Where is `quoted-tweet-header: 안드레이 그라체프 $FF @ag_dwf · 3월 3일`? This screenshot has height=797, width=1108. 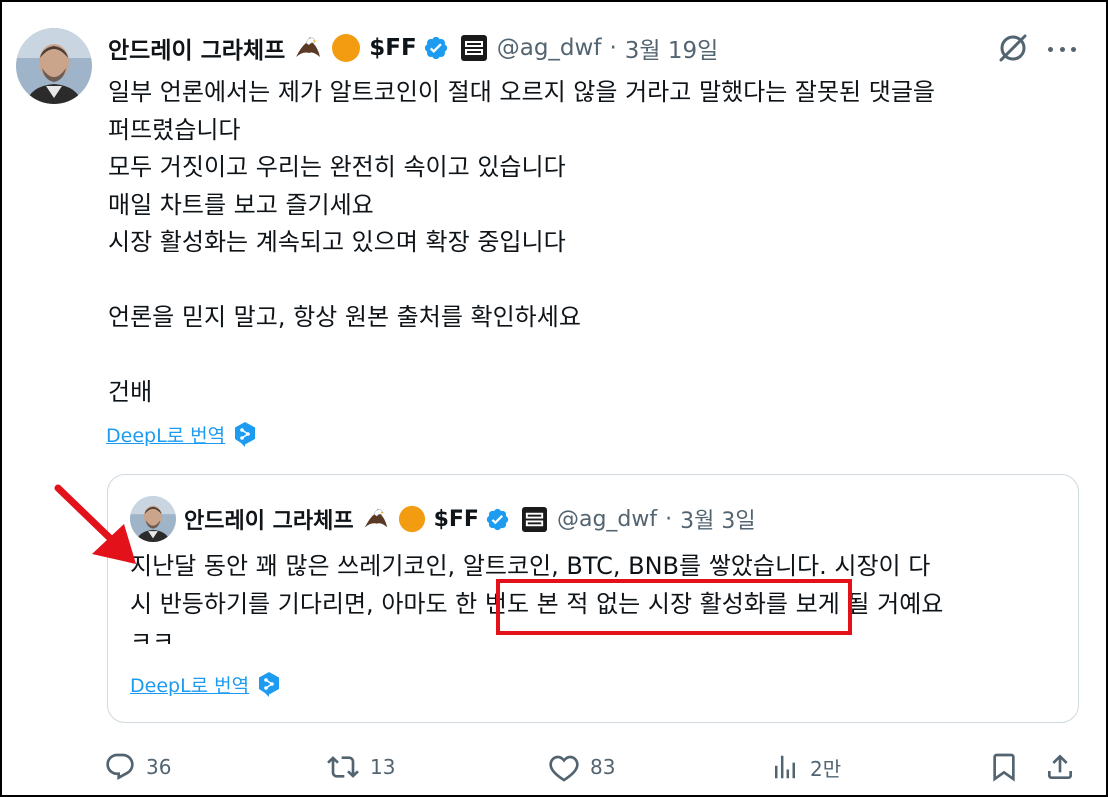
quoted-tweet-header: 안드레이 그라체프 $FF @ag_dwf · 3월 3일 is located at coordinates (470, 519).